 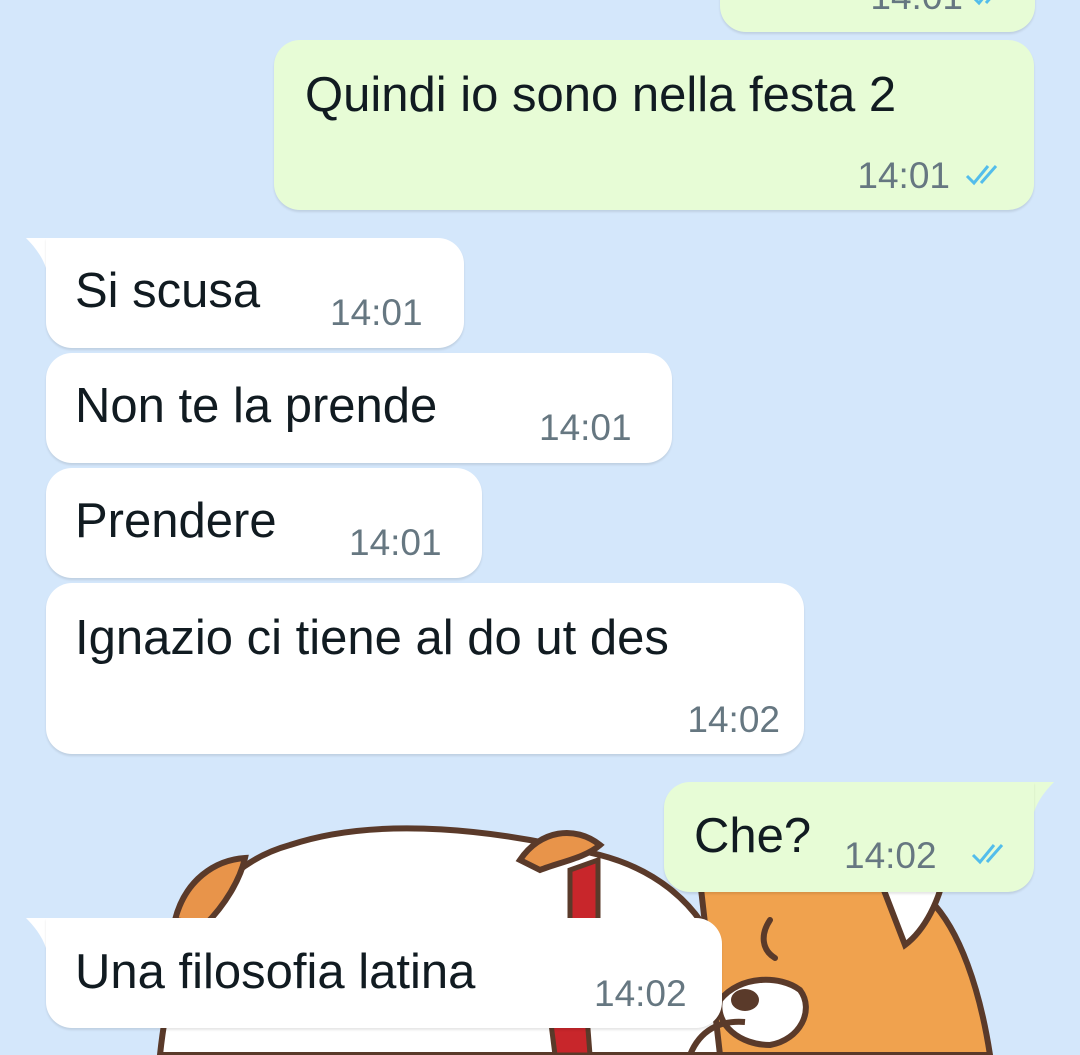 What do you see at coordinates (601, 95) in the screenshot?
I see `message-text: Quindi io sono nella festa 2` at bounding box center [601, 95].